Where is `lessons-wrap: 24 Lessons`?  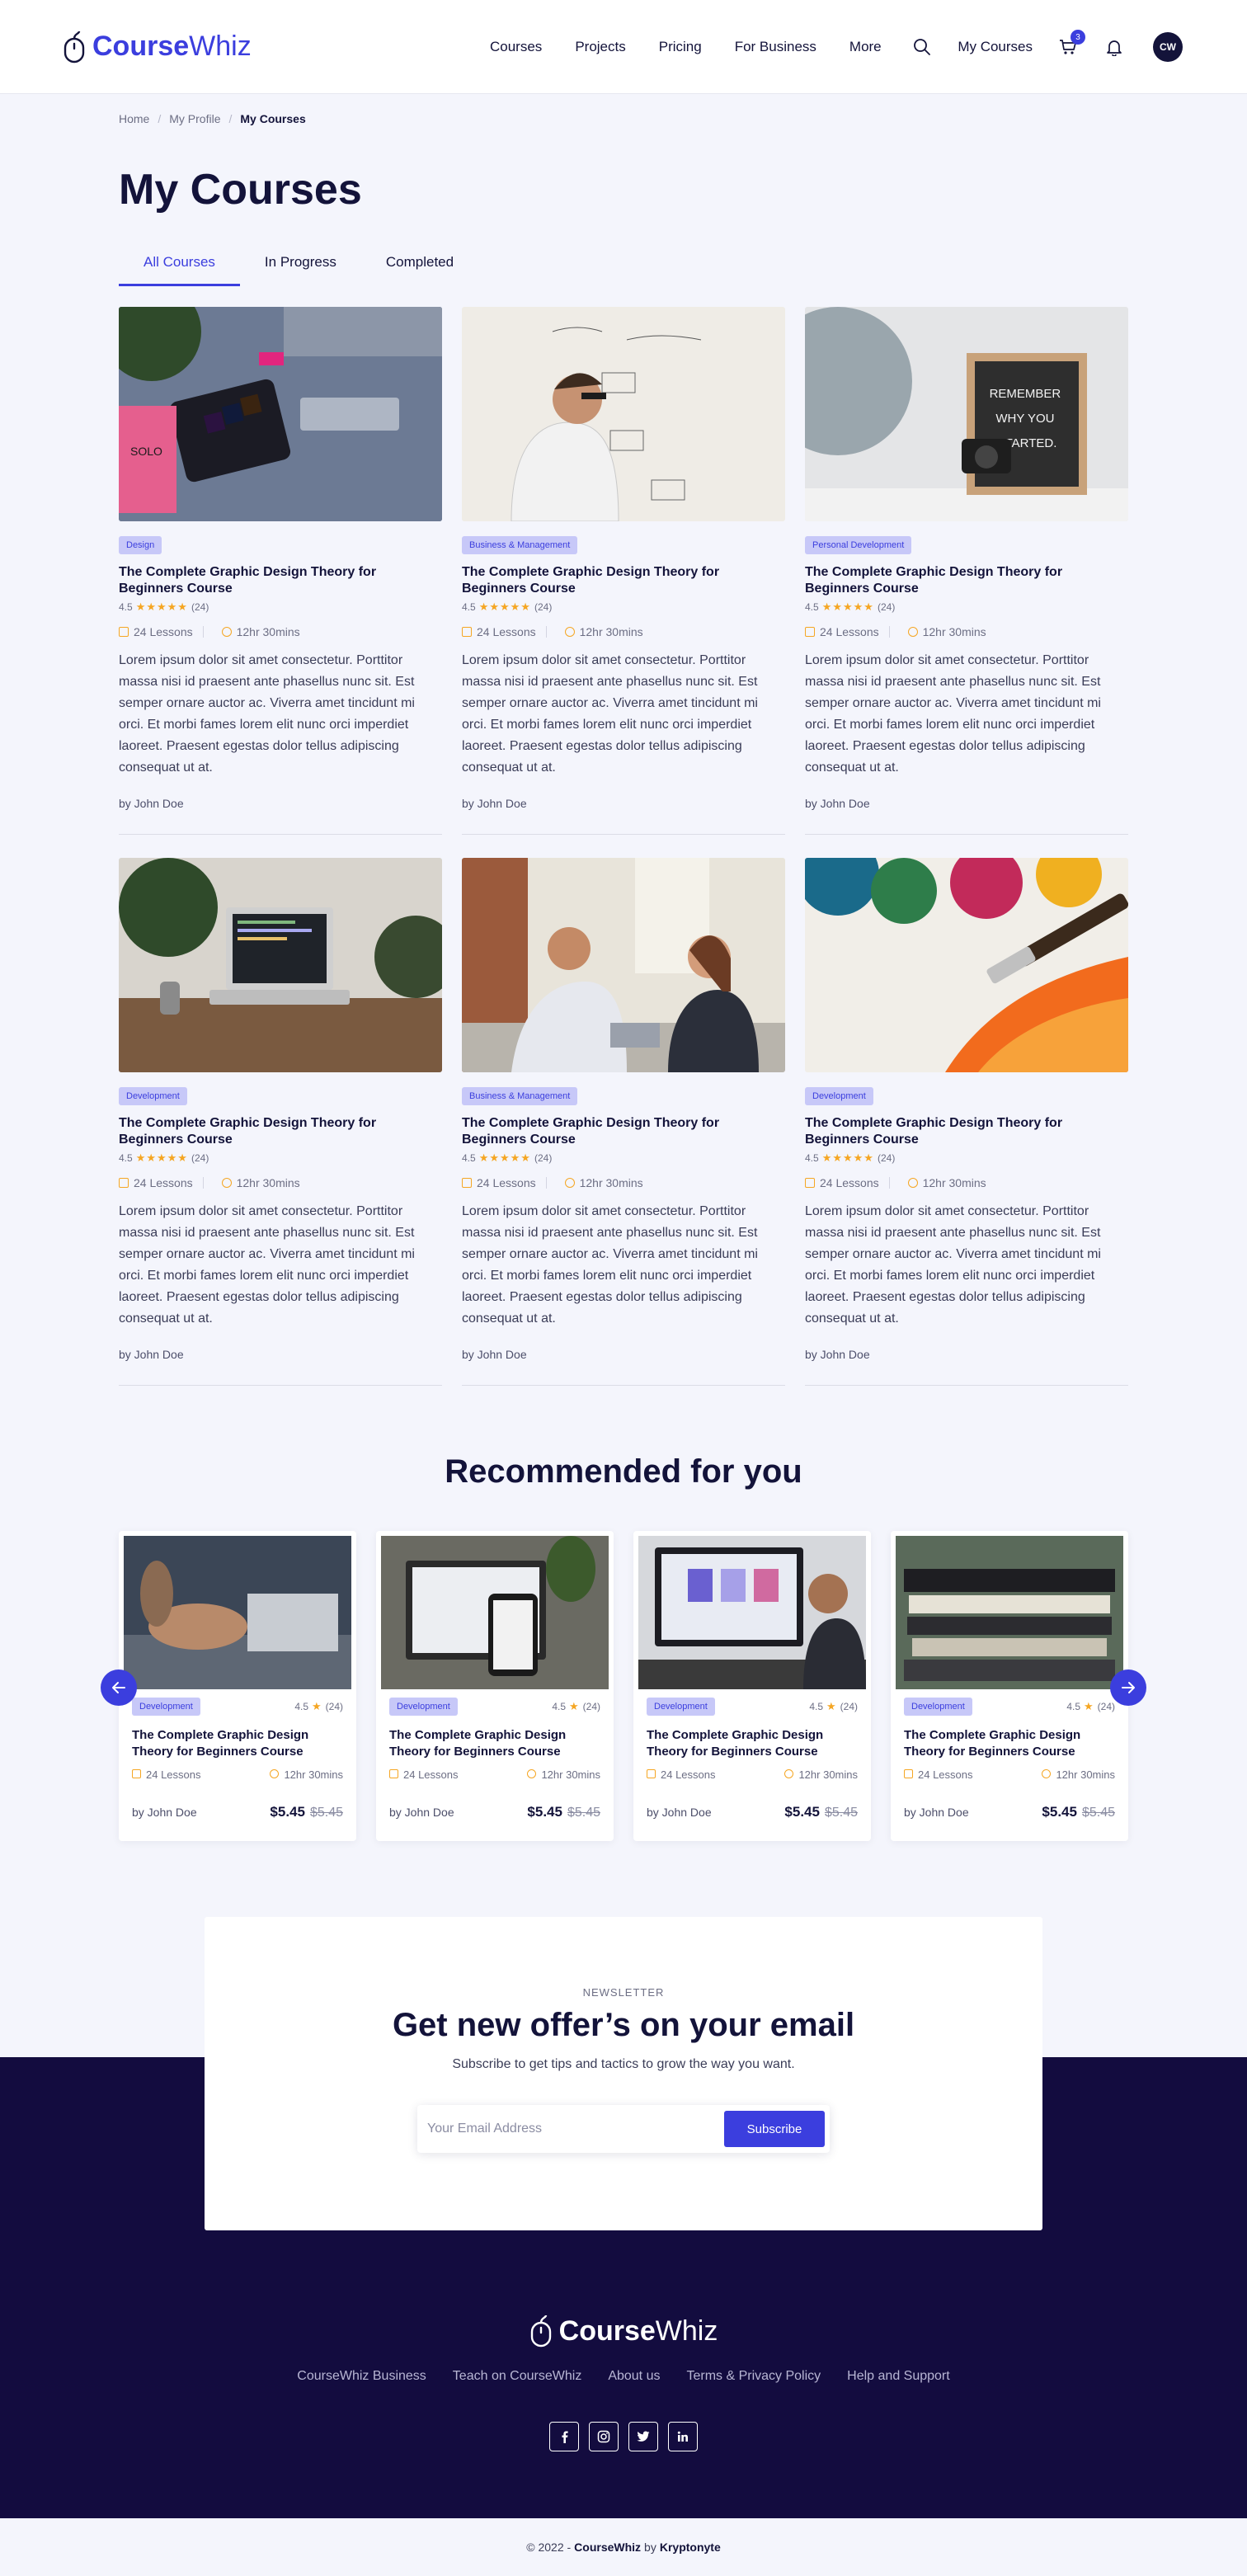
lessons-wrap: 24 Lessons is located at coordinates (424, 1774).